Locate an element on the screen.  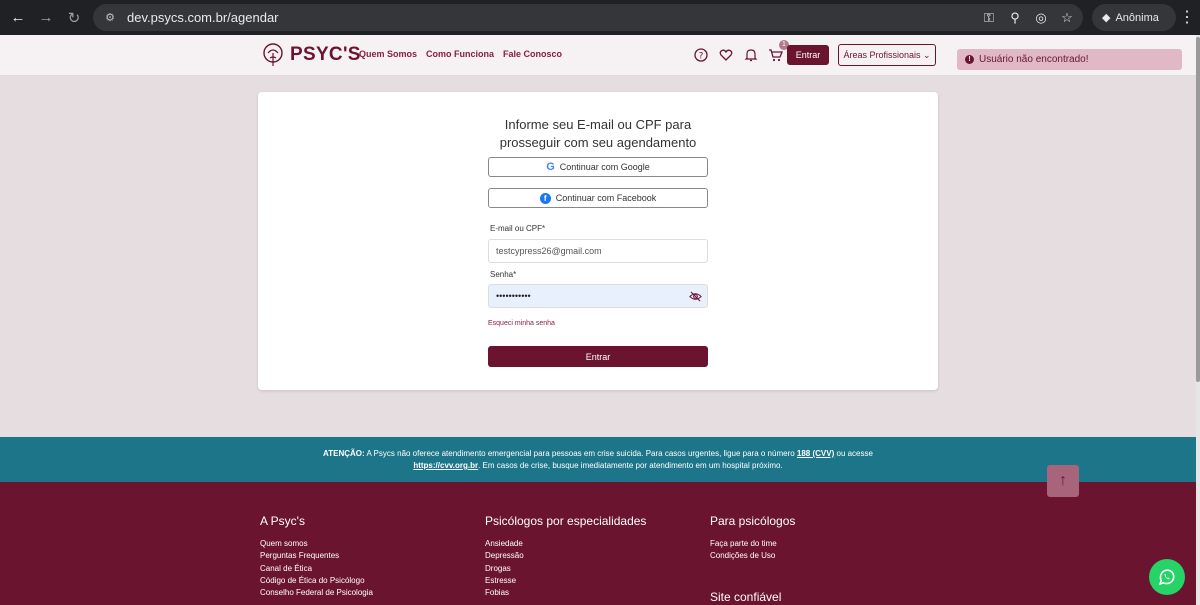
google-login-label: Continuar com Google is located at coordinates (604, 167).